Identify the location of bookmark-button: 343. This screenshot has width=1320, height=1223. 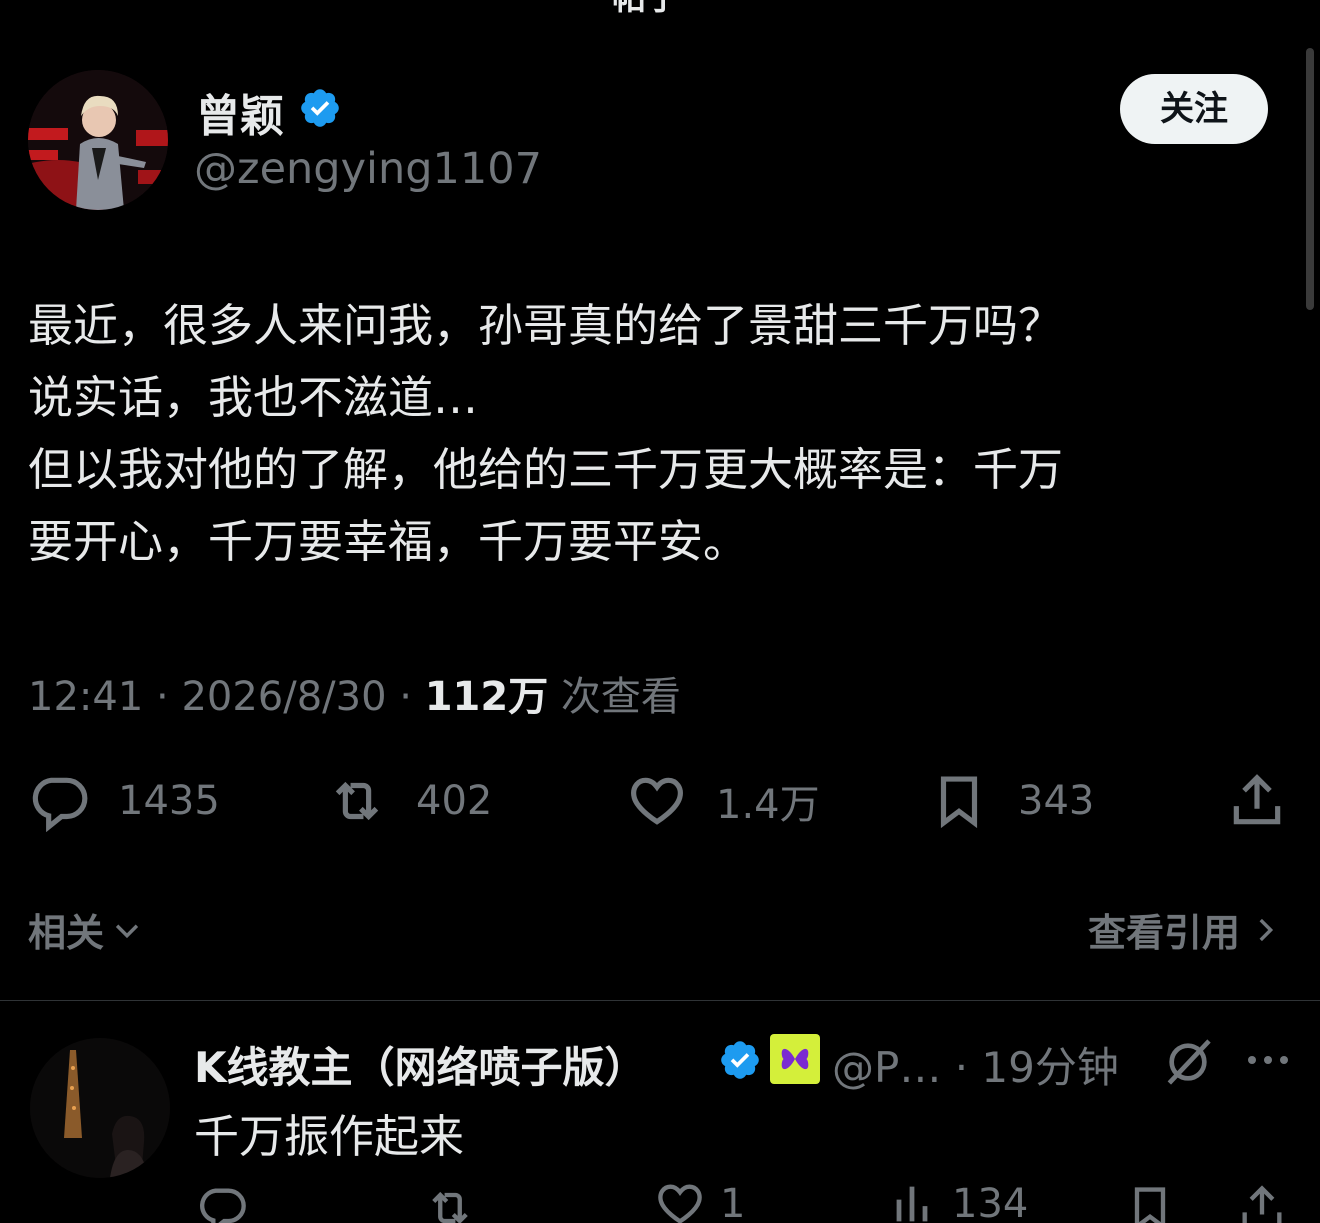
(1011, 801).